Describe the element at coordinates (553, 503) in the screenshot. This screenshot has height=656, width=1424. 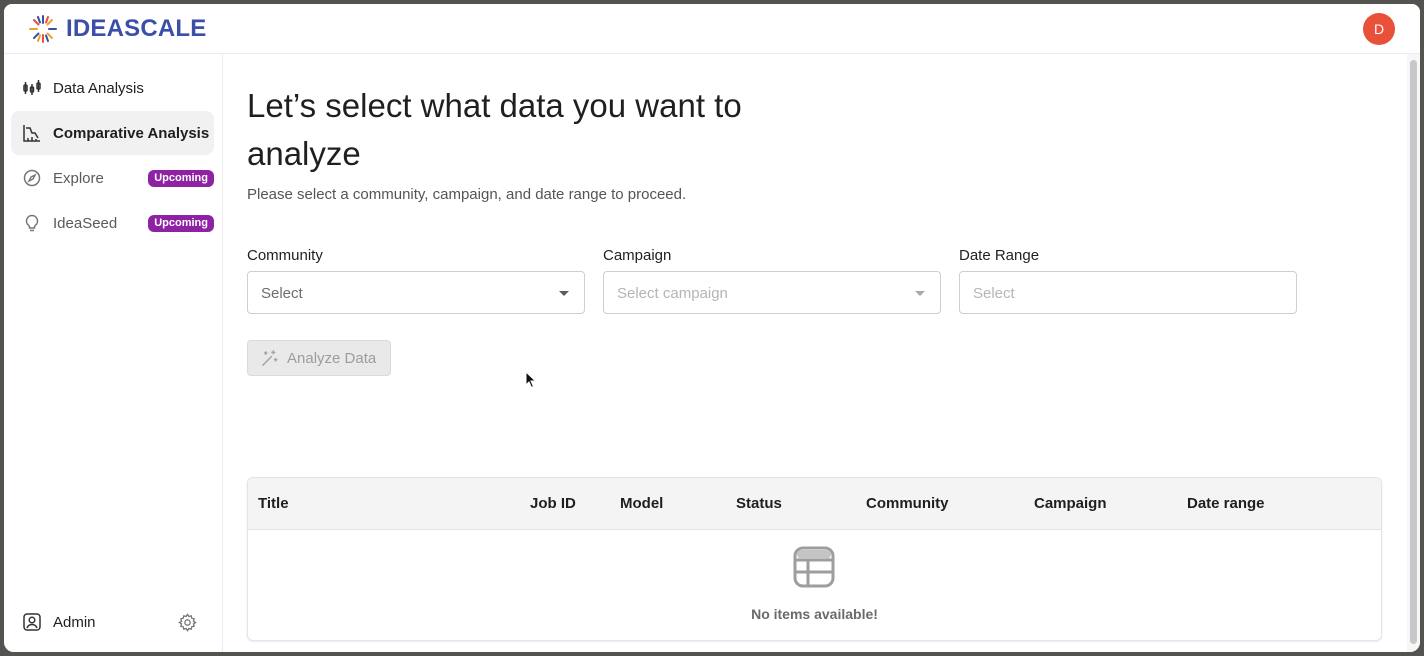
I see `column-header-job-id: Job ID` at that location.